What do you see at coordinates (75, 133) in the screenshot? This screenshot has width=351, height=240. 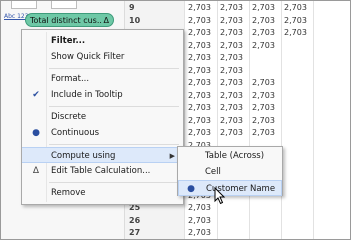 I see `menu-item-label: Continuous` at bounding box center [75, 133].